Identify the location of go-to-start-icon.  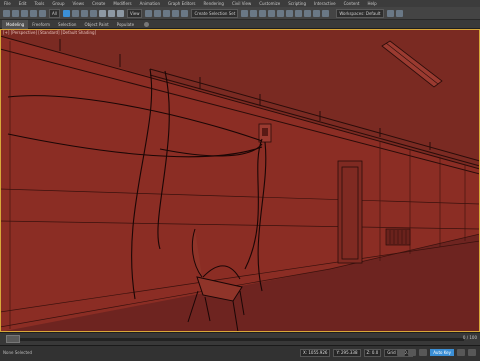
(401, 352).